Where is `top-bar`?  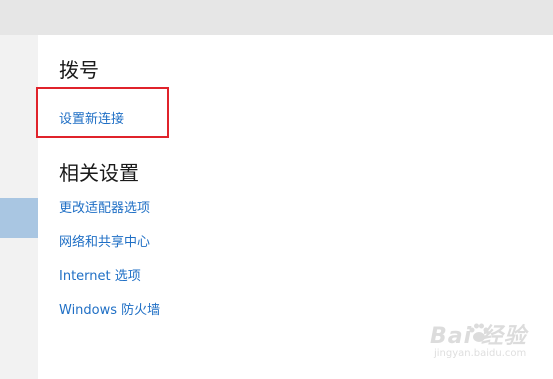 top-bar is located at coordinates (276, 17).